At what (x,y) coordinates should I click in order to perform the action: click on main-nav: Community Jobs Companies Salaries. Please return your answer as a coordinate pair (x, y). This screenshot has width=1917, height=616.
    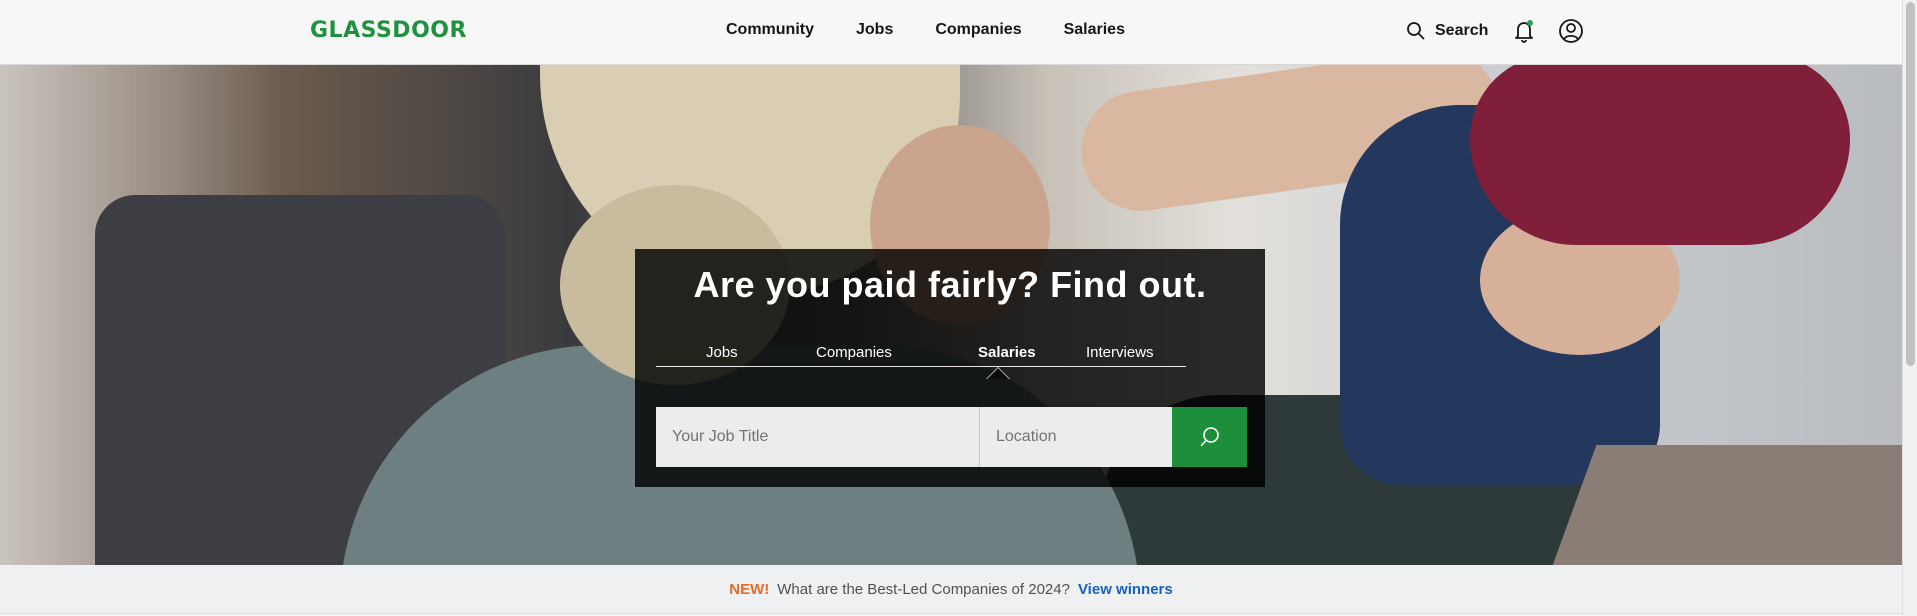
    Looking at the image, I should click on (925, 30).